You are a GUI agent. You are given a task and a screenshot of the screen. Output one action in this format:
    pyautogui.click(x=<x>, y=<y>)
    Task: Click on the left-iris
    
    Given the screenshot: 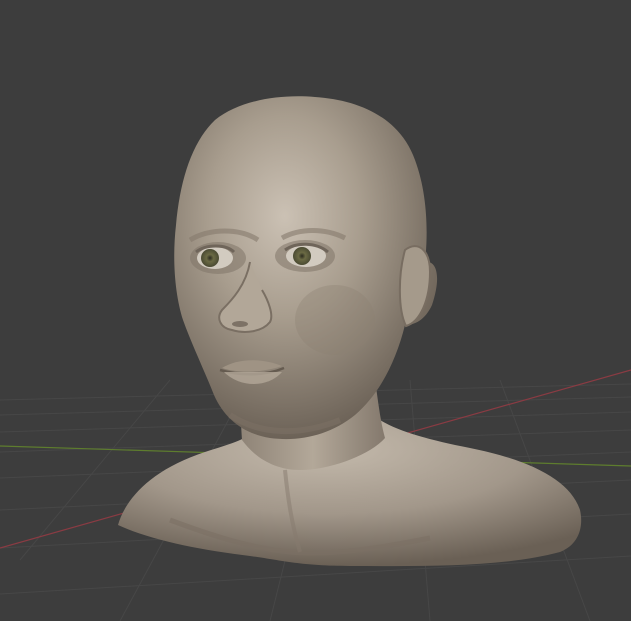 What is the action you would take?
    pyautogui.click(x=210, y=258)
    